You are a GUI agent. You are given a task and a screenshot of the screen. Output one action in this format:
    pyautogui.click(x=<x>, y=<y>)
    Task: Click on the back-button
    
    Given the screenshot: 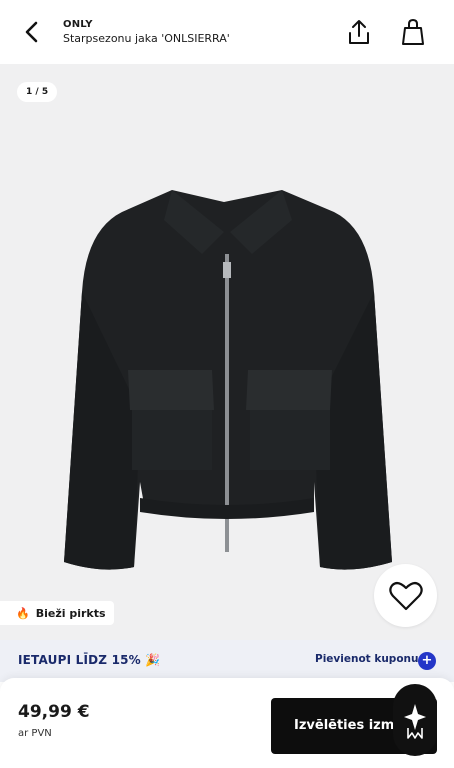 What is the action you would take?
    pyautogui.click(x=32, y=32)
    